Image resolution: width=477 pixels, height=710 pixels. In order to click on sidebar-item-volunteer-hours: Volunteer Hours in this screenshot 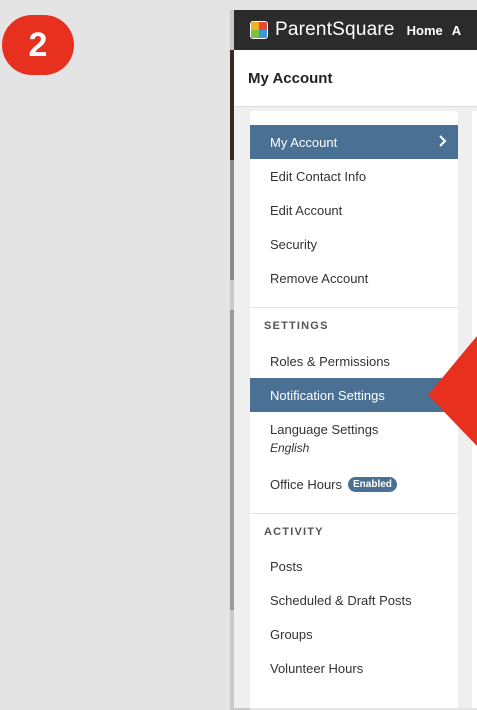, I will do `click(354, 668)`.